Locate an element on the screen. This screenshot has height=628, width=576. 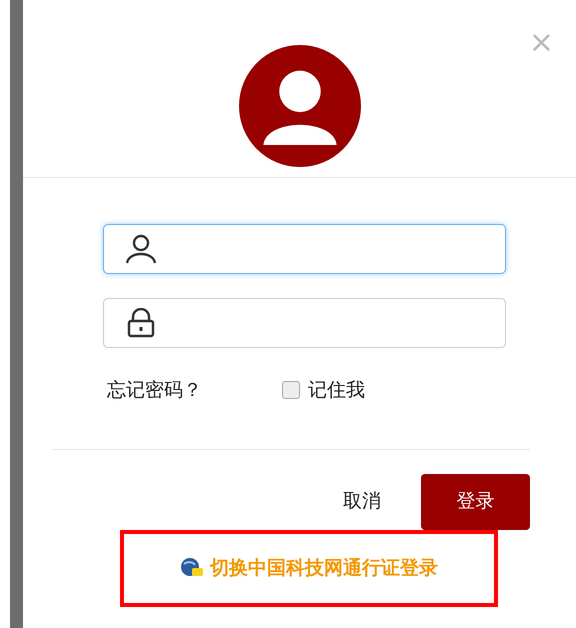
globe-icon is located at coordinates (192, 568).